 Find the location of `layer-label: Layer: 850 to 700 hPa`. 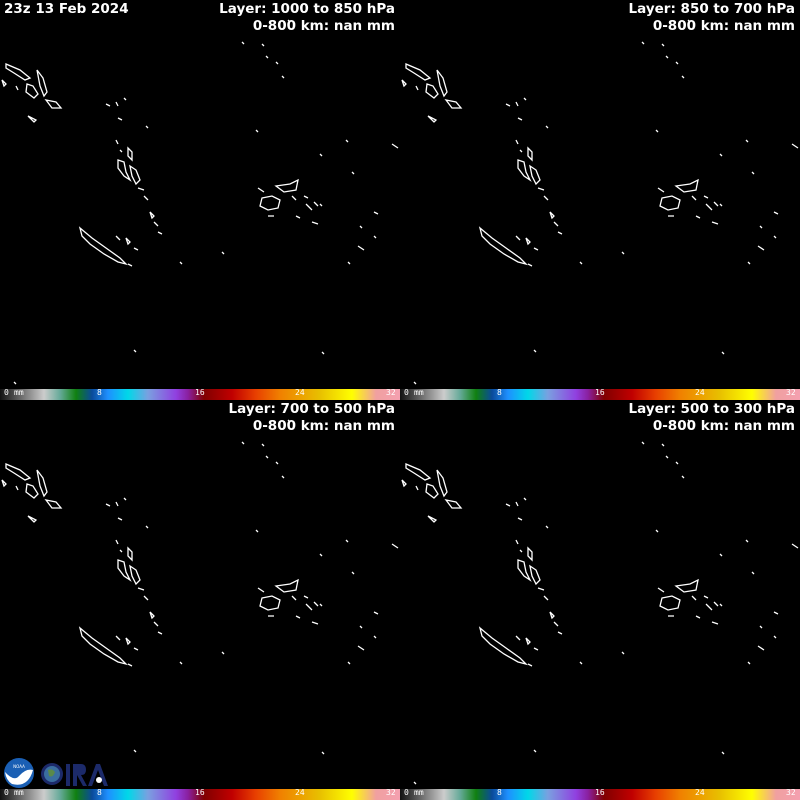

layer-label: Layer: 850 to 700 hPa is located at coordinates (711, 9).